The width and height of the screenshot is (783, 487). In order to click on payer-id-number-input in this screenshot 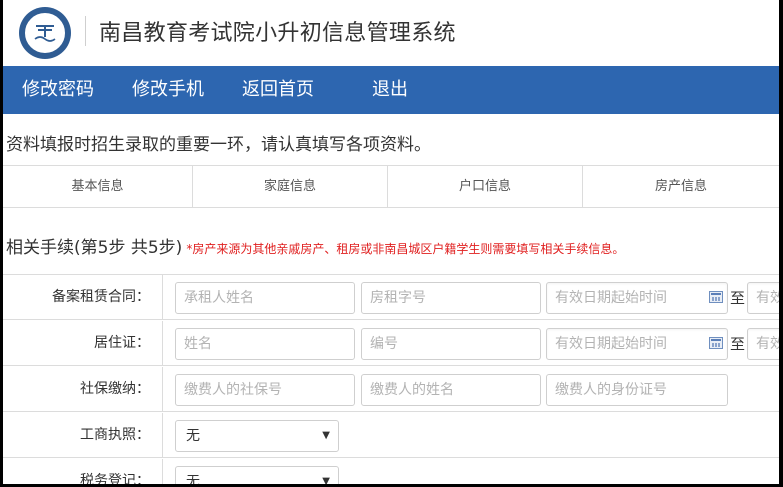, I will do `click(637, 390)`.